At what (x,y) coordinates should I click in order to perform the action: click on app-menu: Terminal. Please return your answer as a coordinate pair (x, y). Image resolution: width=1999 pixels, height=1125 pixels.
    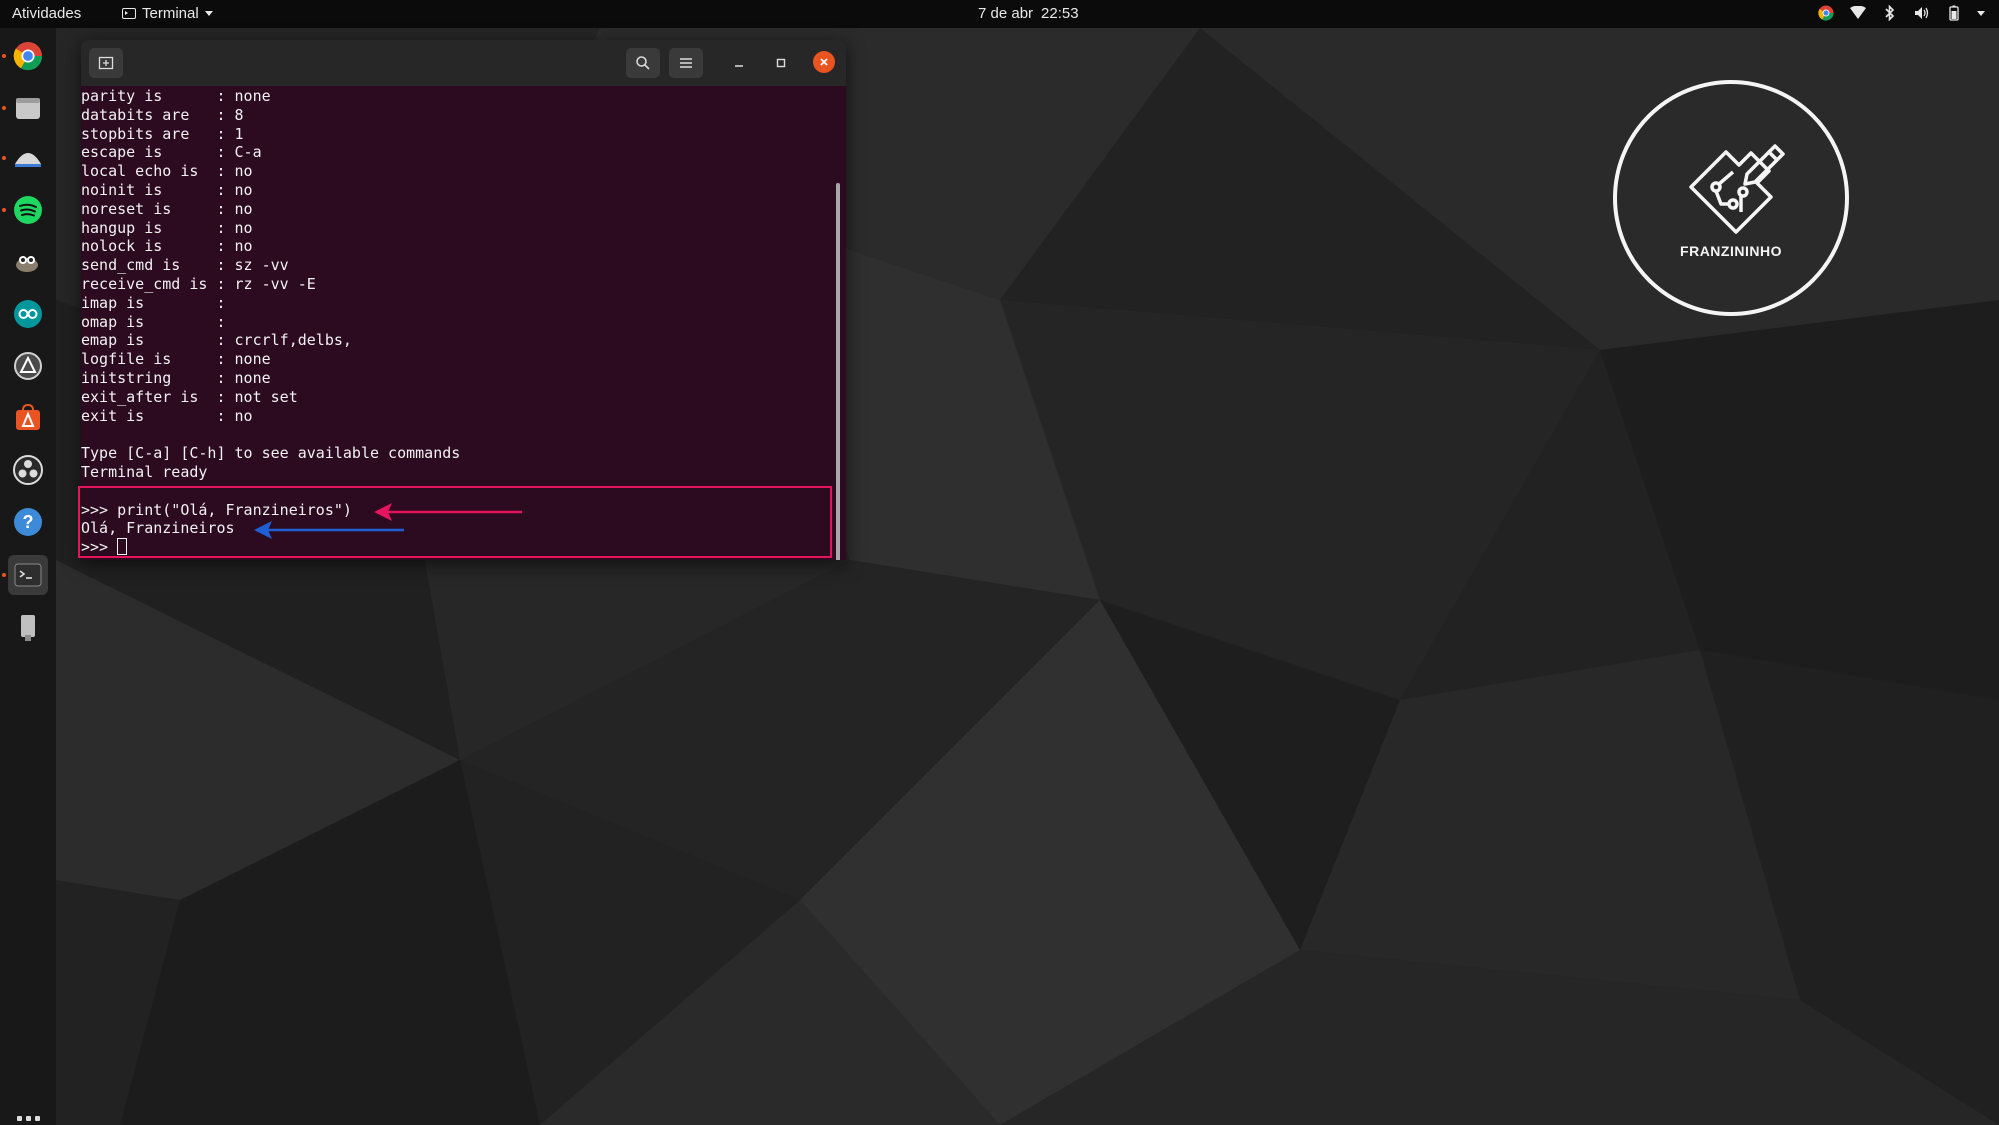
    Looking at the image, I should click on (167, 13).